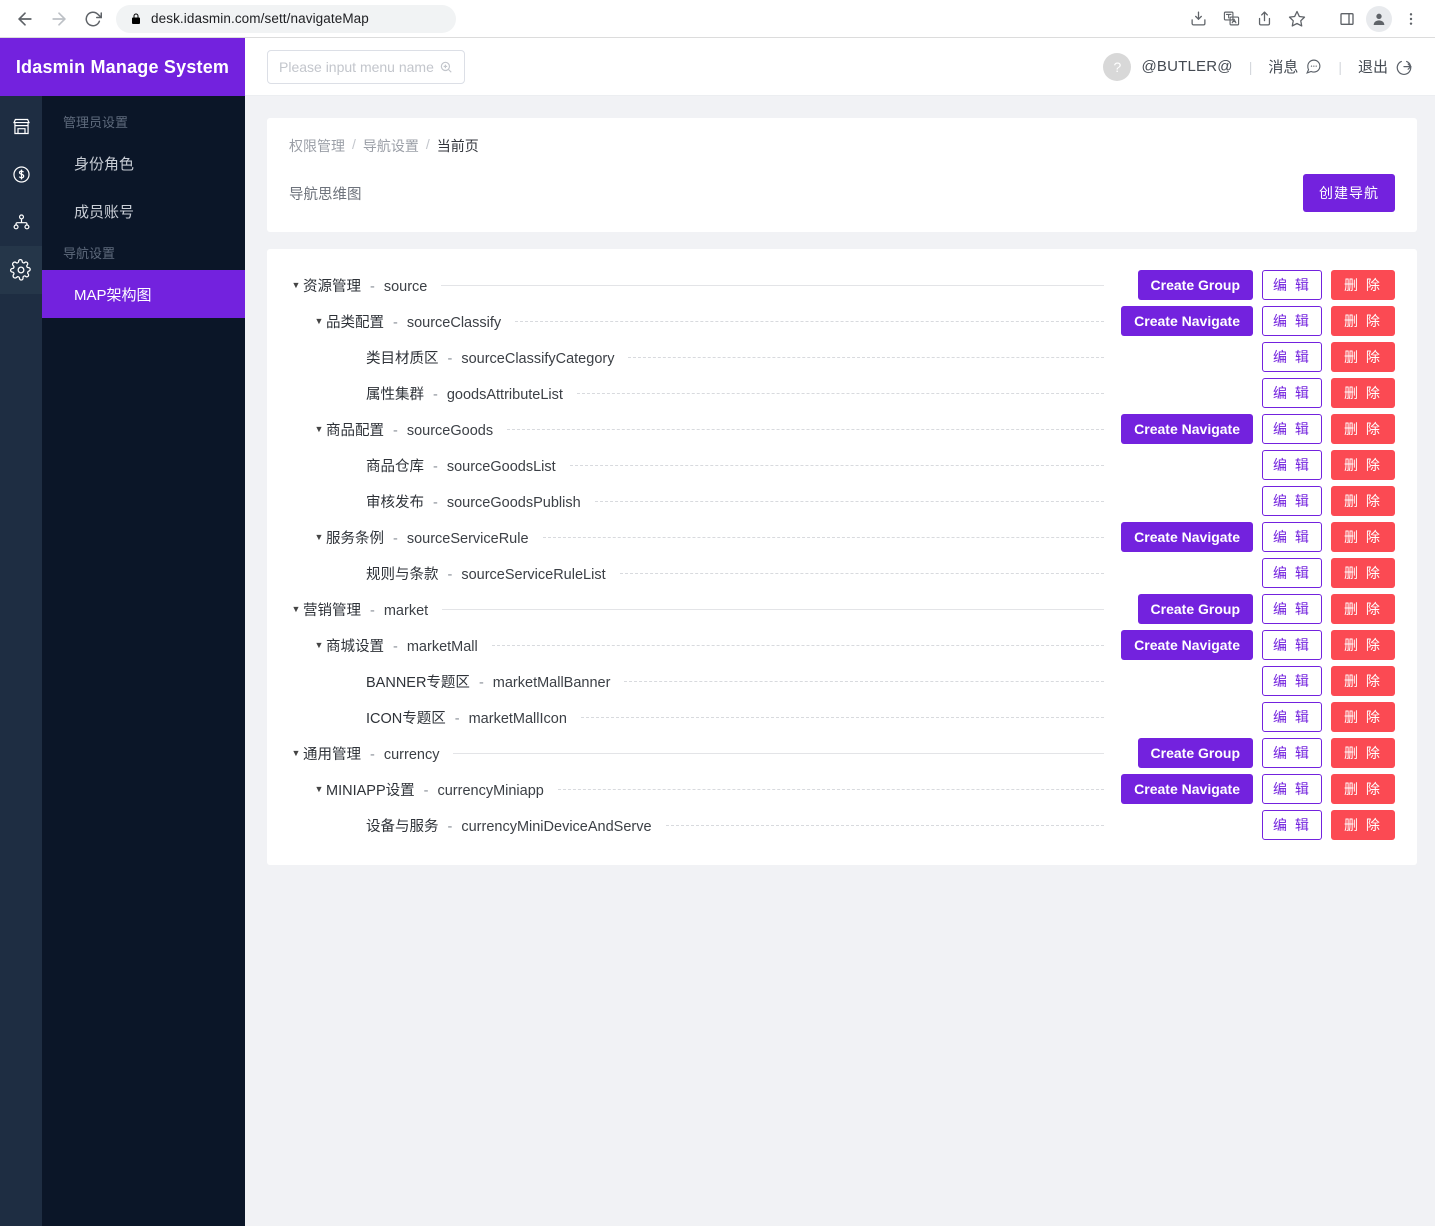 Image resolution: width=1435 pixels, height=1226 pixels. Describe the element at coordinates (1258, 66) in the screenshot. I see `header-user-area: ? @BUTLER@ | 消息 | 退出` at that location.